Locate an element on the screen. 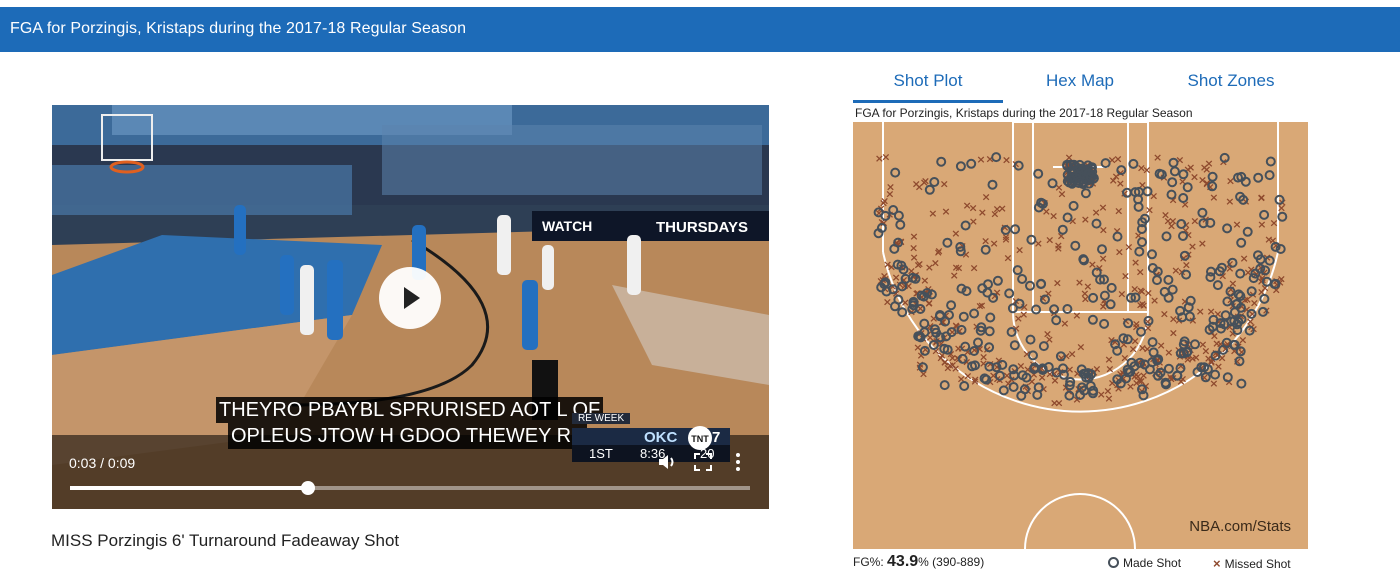 This screenshot has height=580, width=1400. legend-missed: × Missed Shot is located at coordinates (1252, 563).